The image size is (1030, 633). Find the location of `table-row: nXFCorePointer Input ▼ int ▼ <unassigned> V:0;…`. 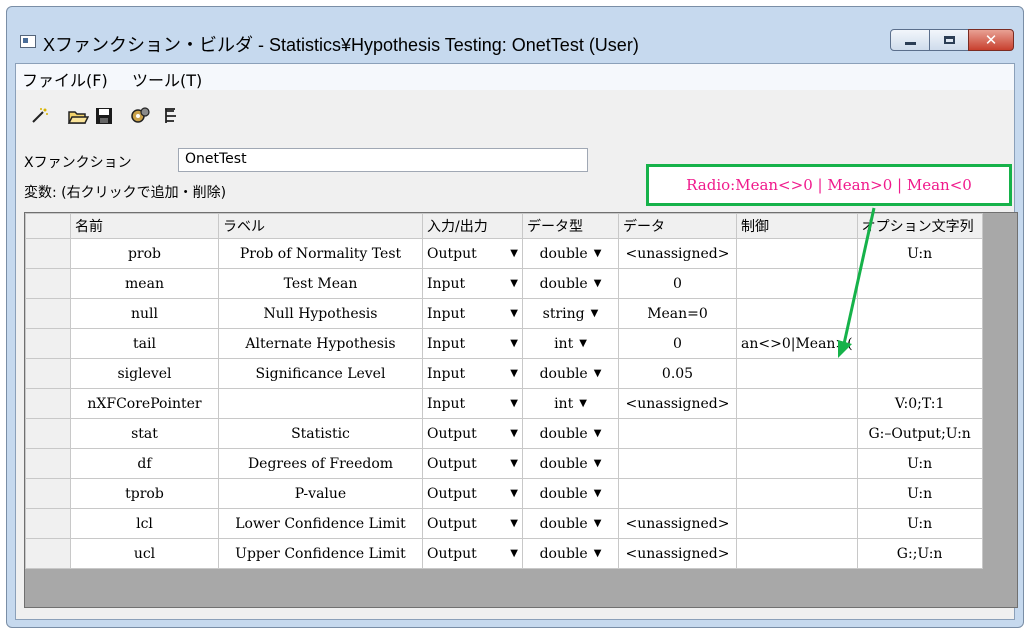

table-row: nXFCorePointer Input ▼ int ▼ <unassigned> V:0;… is located at coordinates (504, 403).